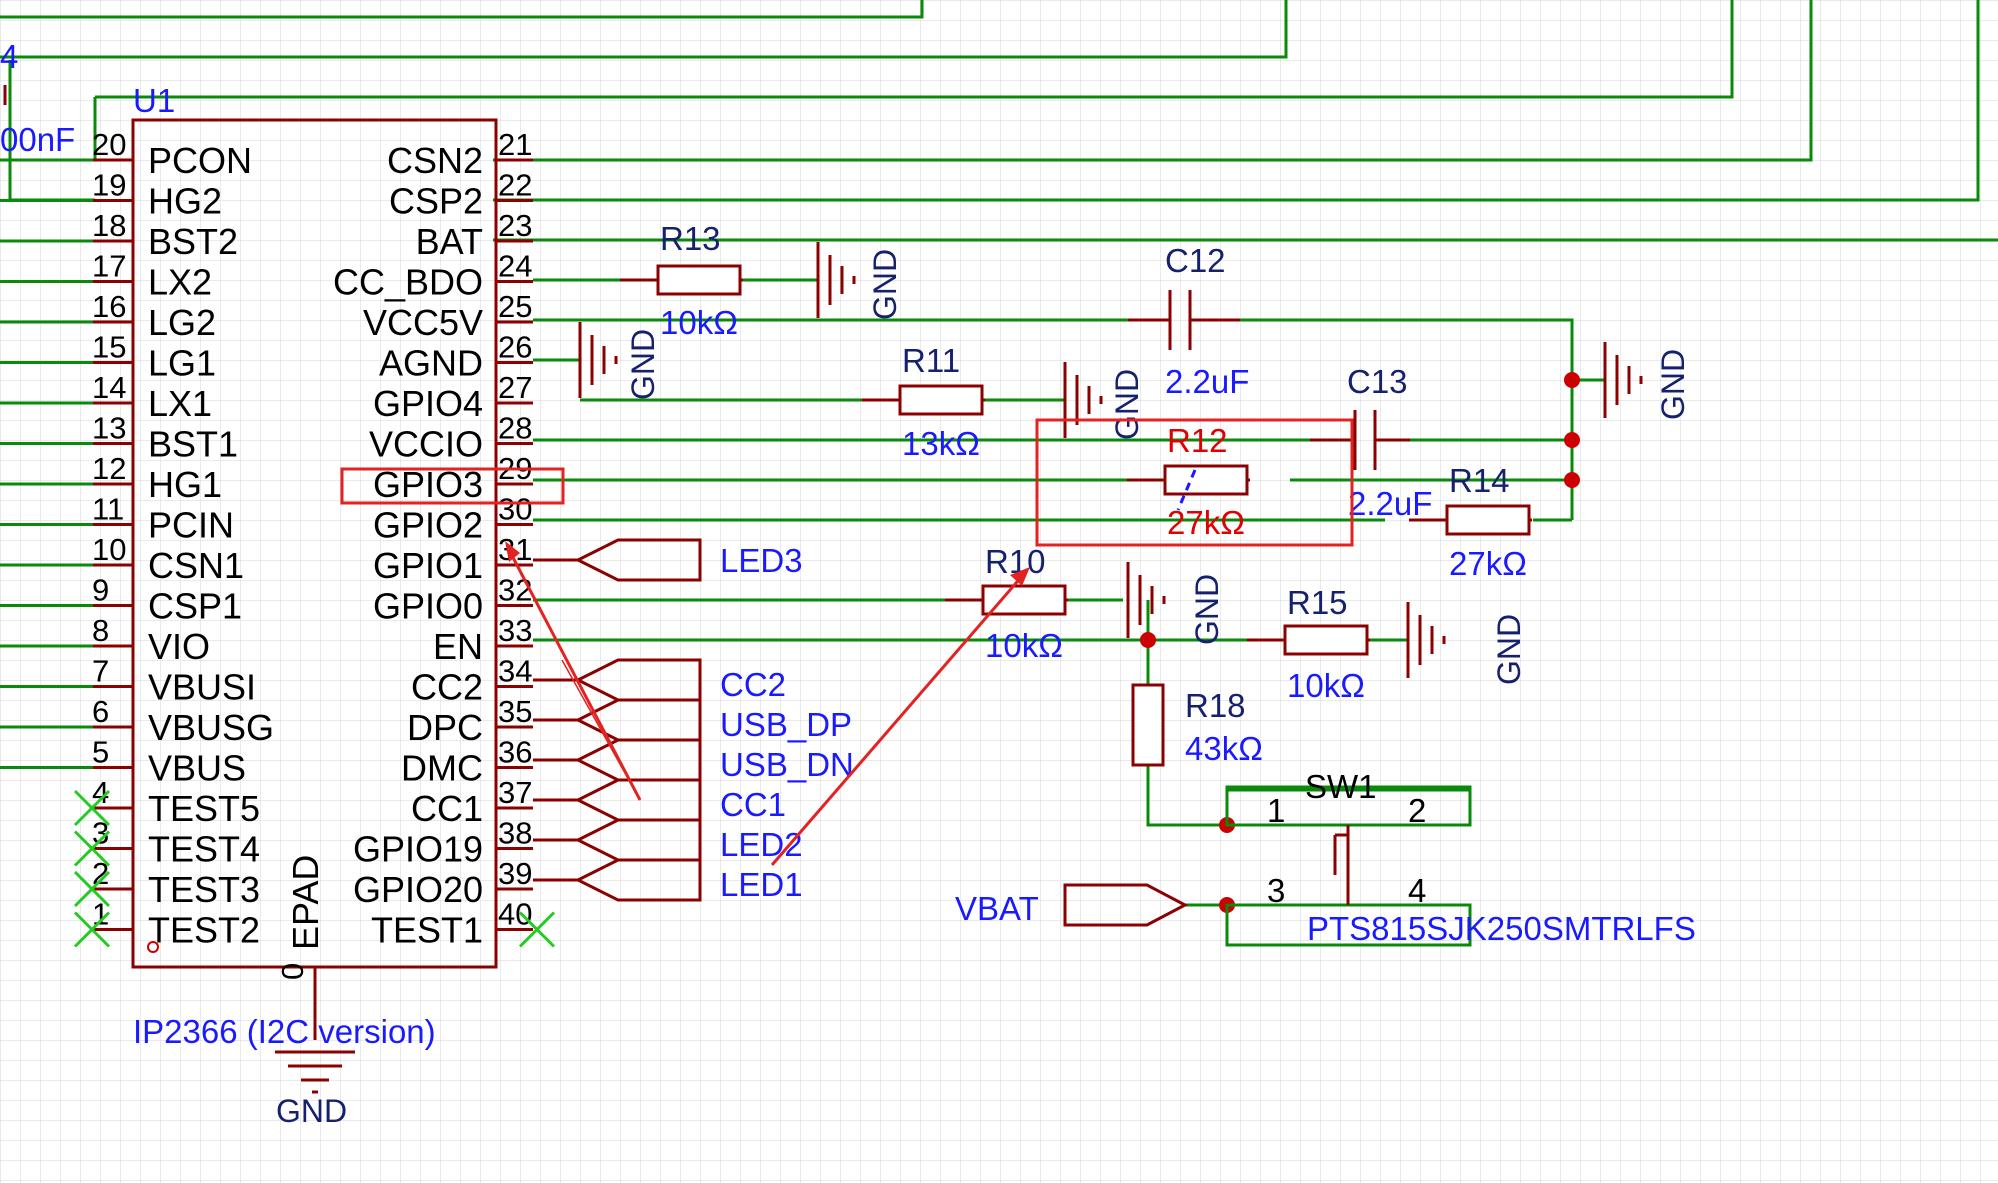 The height and width of the screenshot is (1183, 1998). Describe the element at coordinates (185, 201) in the screenshot. I see `pin-name-left: HG2` at that location.